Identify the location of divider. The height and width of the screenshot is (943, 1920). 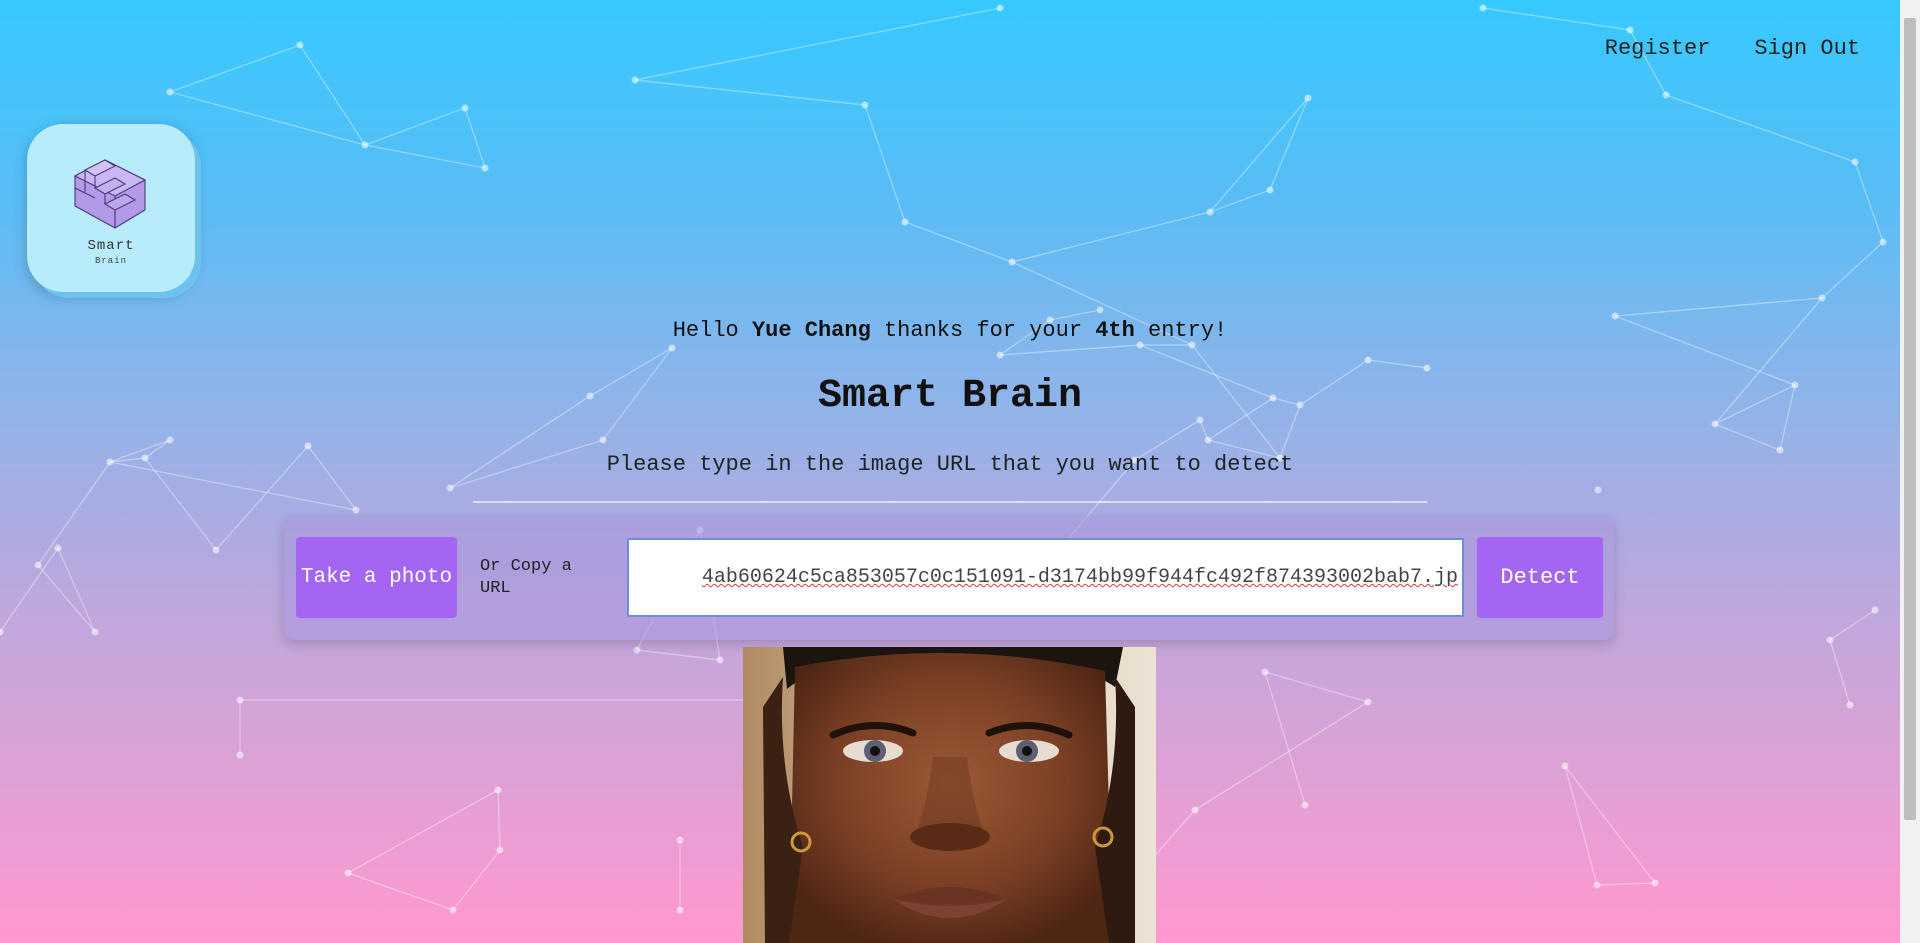
(950, 502).